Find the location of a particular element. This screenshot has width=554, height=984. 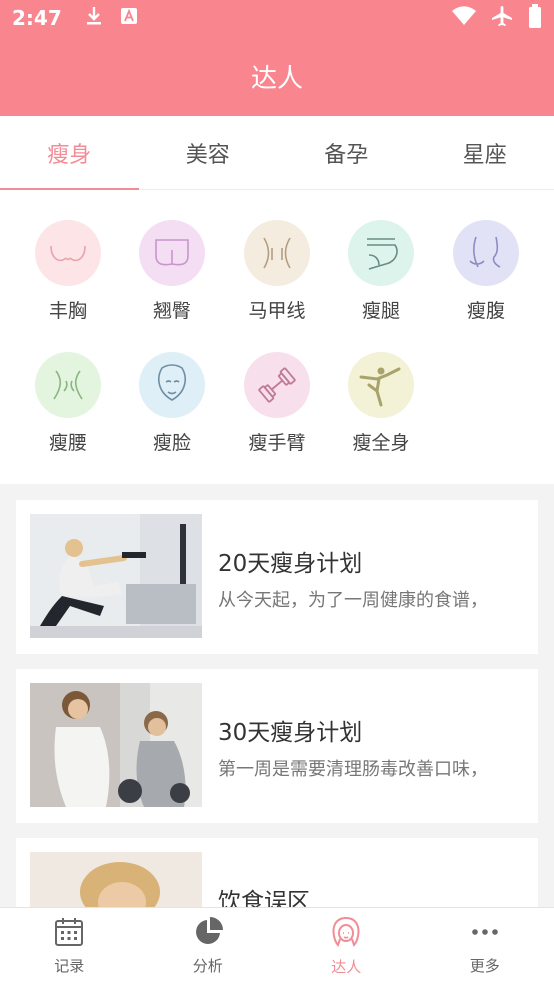

airplane-icon is located at coordinates (502, 18).